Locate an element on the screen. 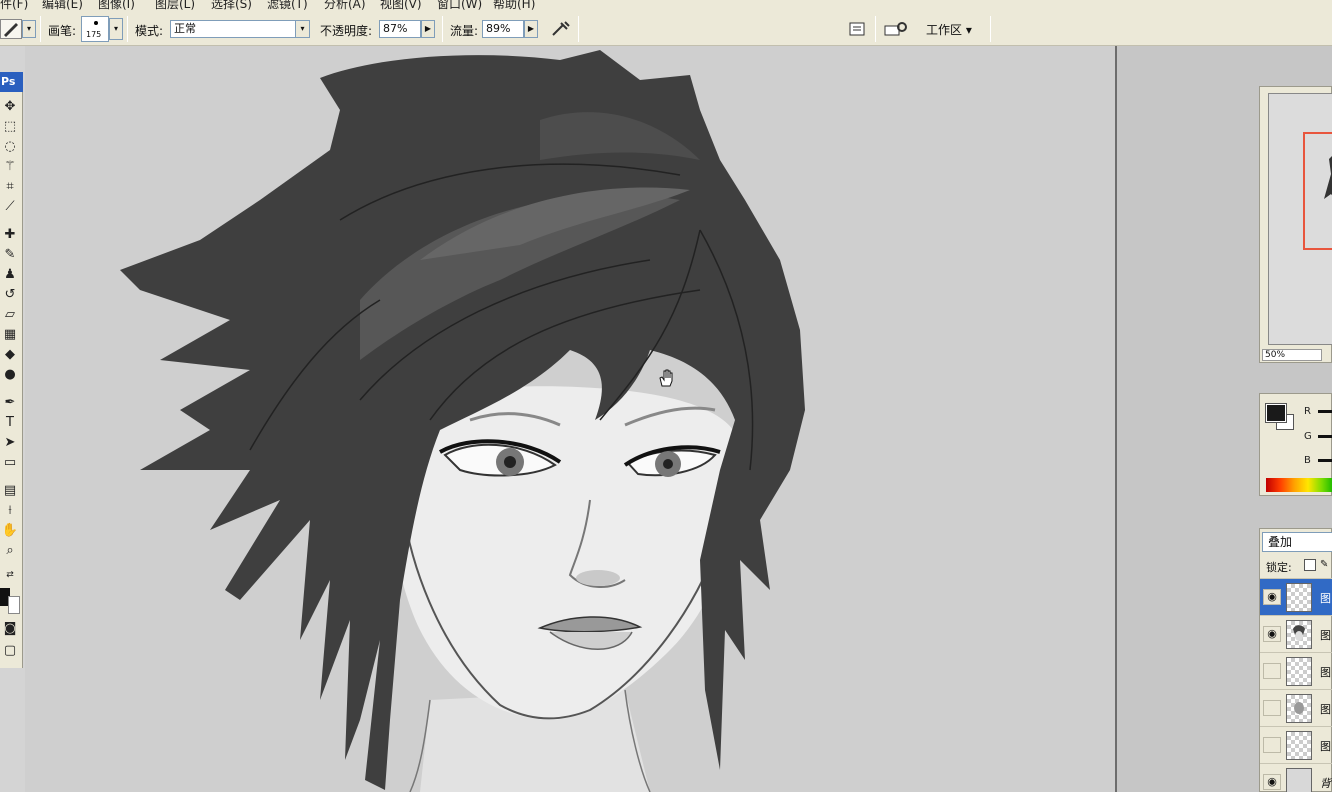 The width and height of the screenshot is (1332, 792). gradient-tool-icon: ▦ is located at coordinates (10, 335).